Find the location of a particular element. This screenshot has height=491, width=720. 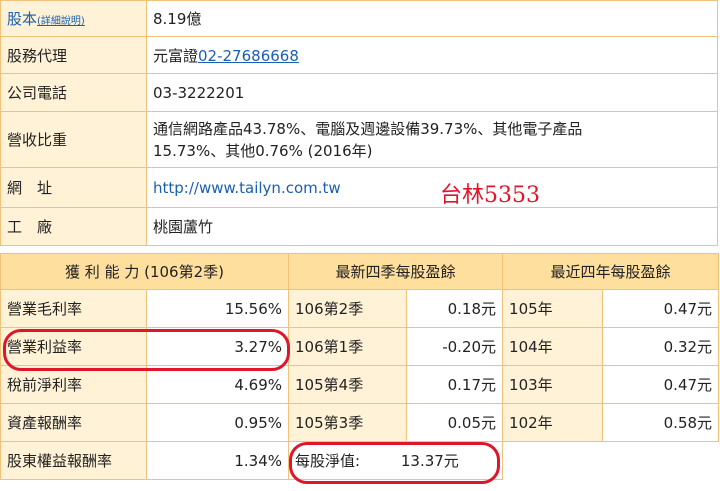

quarter-label: 105第4季 is located at coordinates (348, 384).